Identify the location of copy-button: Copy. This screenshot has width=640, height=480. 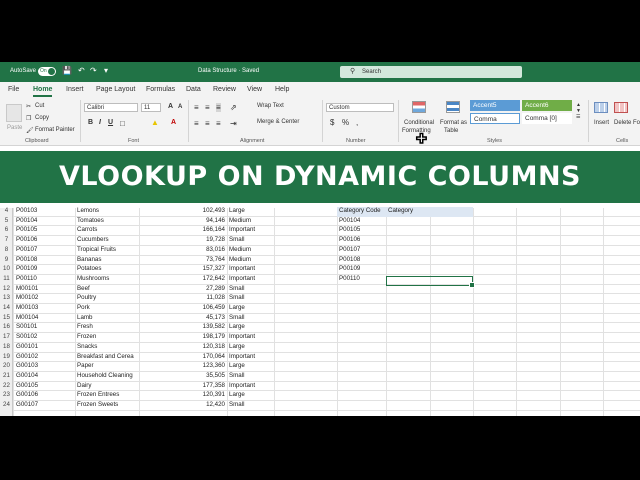
(42, 118).